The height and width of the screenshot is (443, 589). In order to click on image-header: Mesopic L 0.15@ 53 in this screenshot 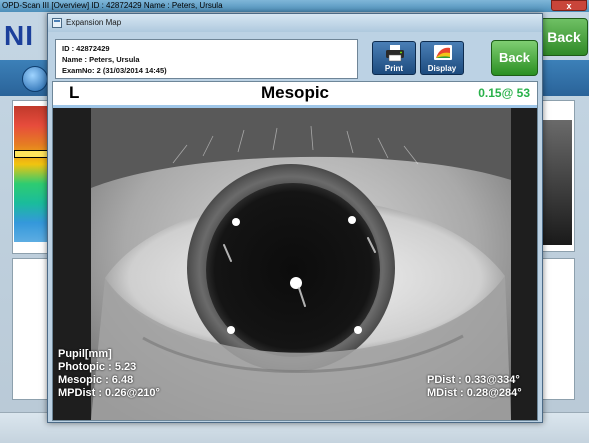, I will do `click(295, 93)`.